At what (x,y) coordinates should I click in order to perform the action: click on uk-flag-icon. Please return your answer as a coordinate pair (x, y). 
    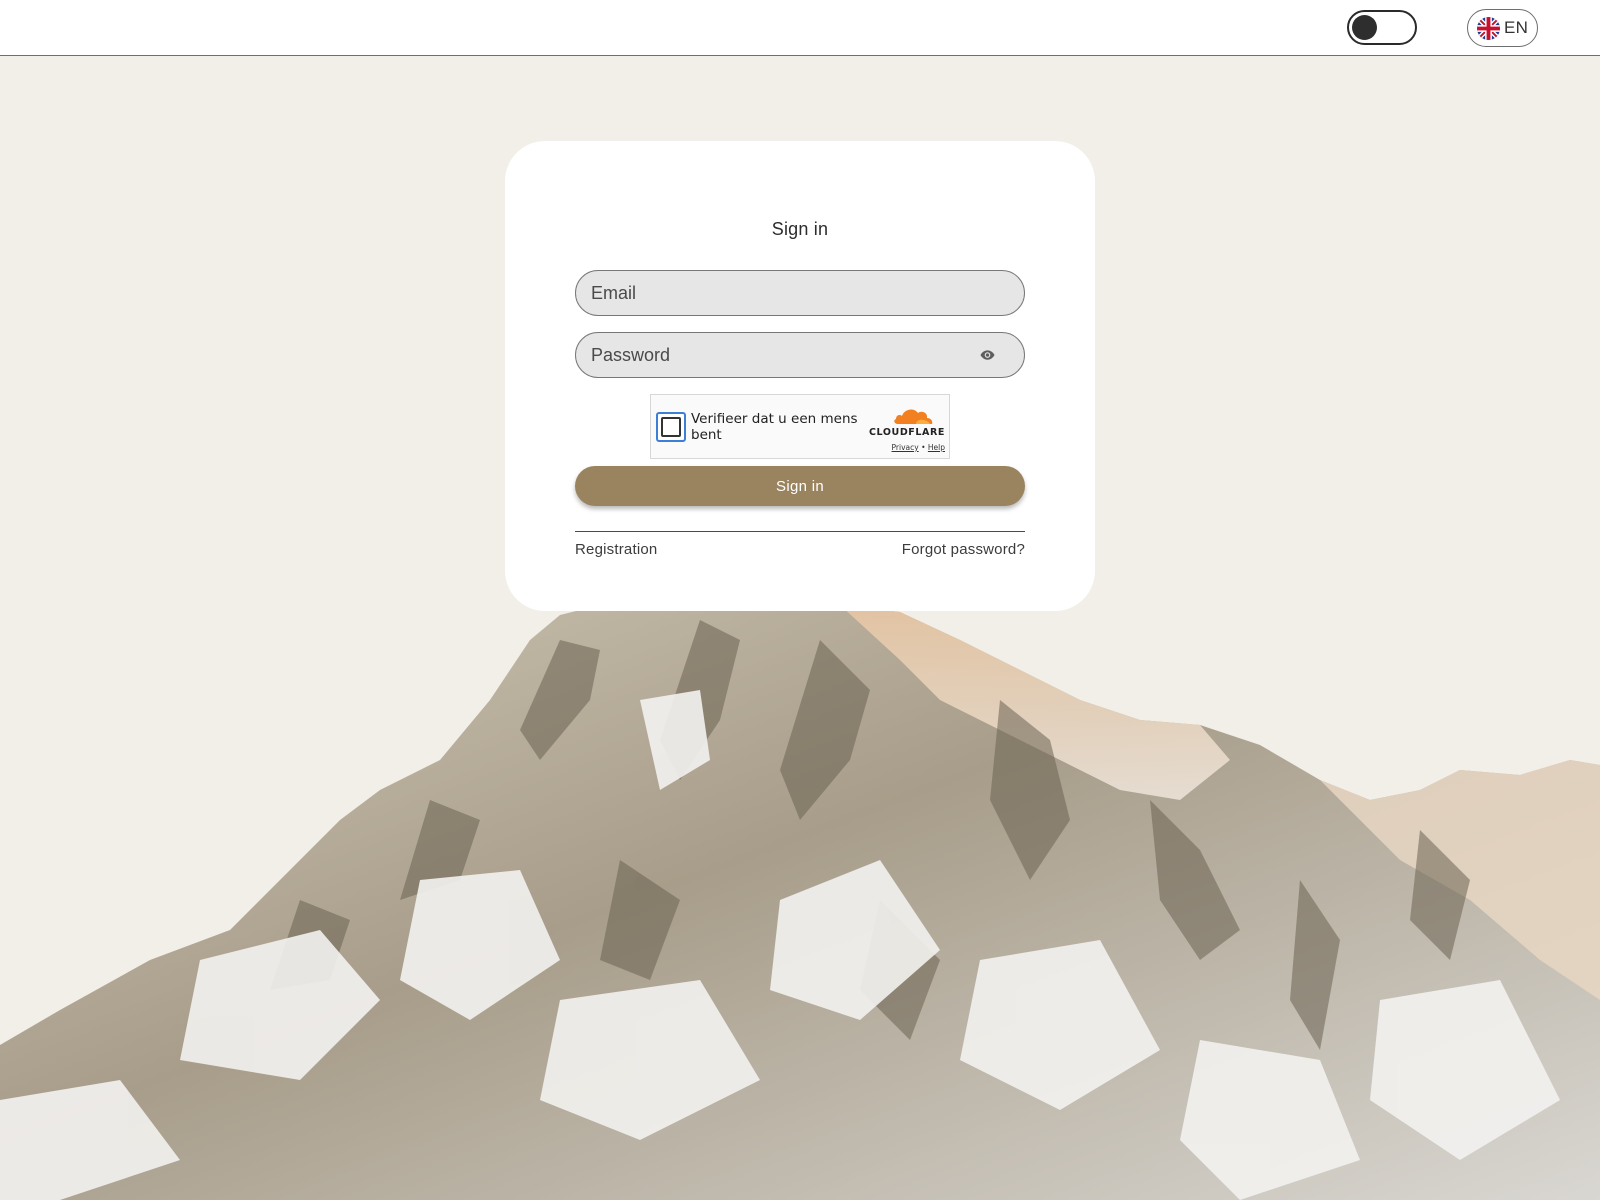
    Looking at the image, I should click on (1488, 28).